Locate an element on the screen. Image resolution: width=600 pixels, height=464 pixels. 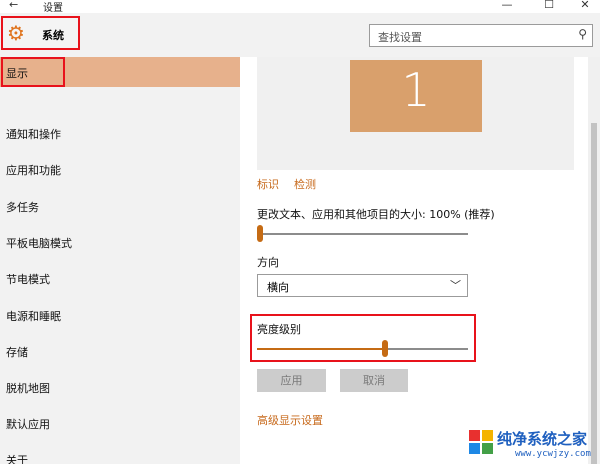
sidebar-item-label: 应用和功能 is located at coordinates (33, 170).